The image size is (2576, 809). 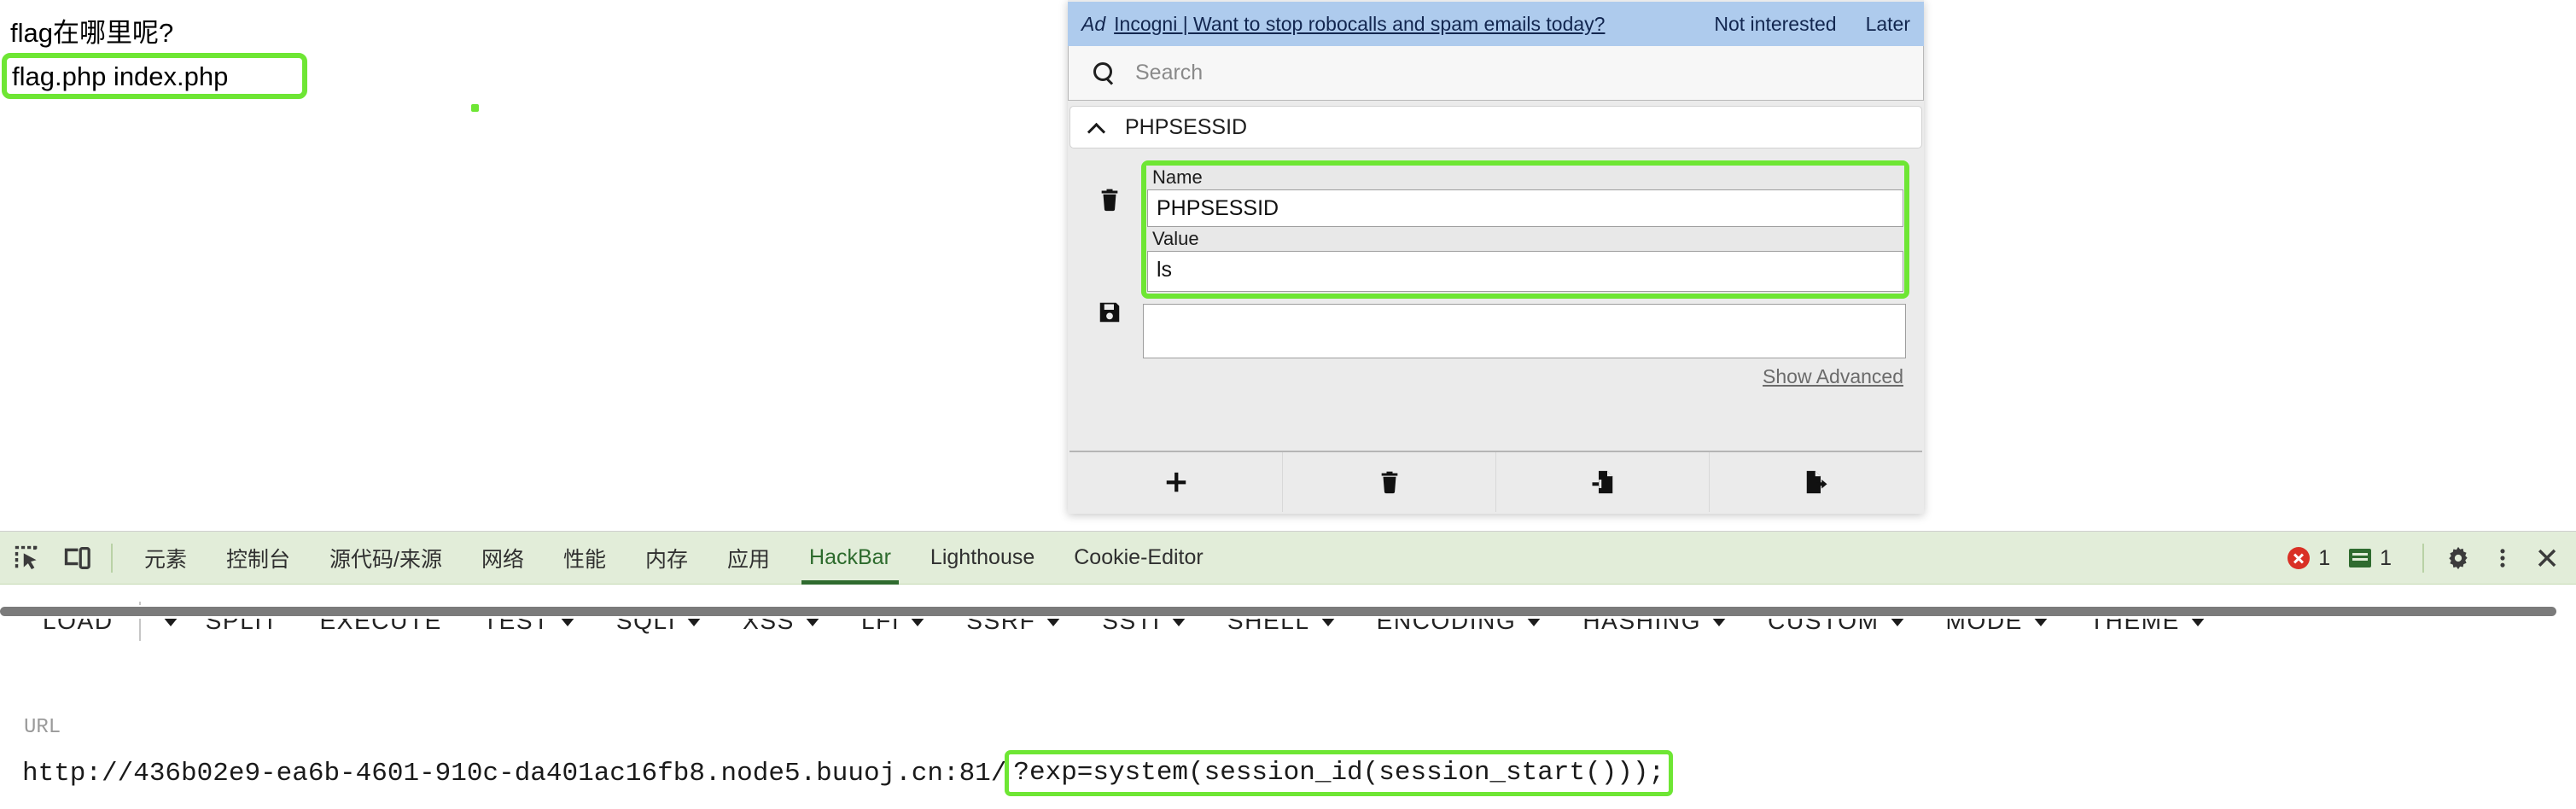 What do you see at coordinates (475, 108) in the screenshot?
I see `annotation-dot-icon` at bounding box center [475, 108].